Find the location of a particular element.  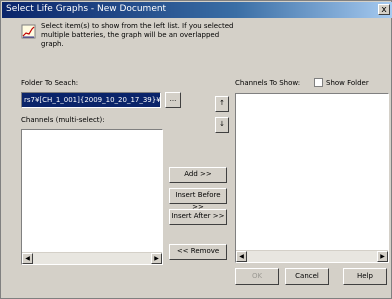

folder-path-value: rs7¥[CH_1_001]{2009_10_20_17_39}¥ is located at coordinates (92, 100).